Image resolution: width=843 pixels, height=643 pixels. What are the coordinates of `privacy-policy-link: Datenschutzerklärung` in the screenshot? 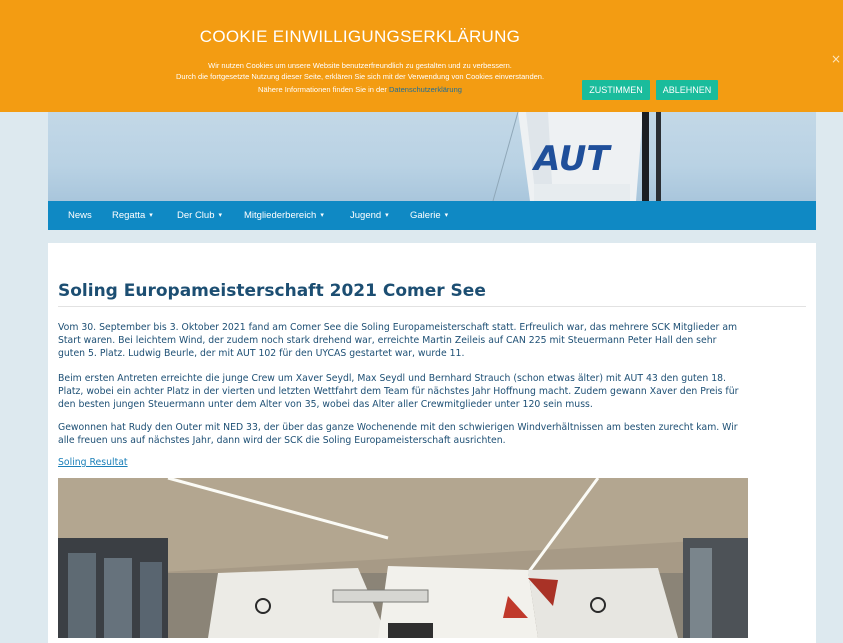 It's located at (425, 89).